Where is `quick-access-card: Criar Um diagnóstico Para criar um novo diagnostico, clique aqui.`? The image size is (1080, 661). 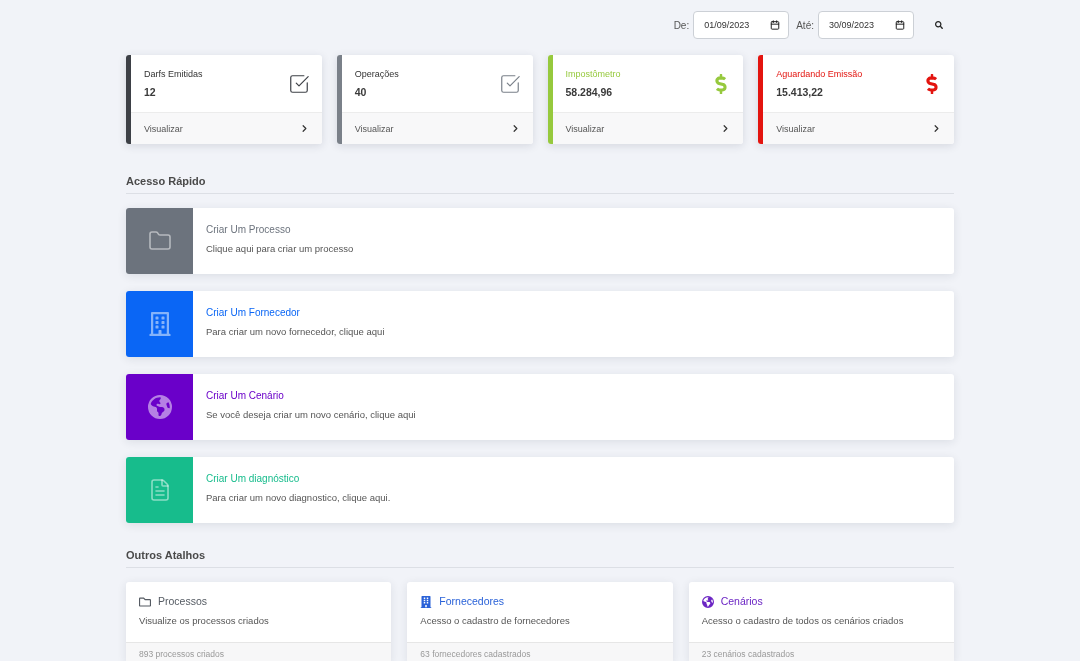 quick-access-card: Criar Um diagnóstico Para criar um novo diagnostico, clique aqui. is located at coordinates (540, 490).